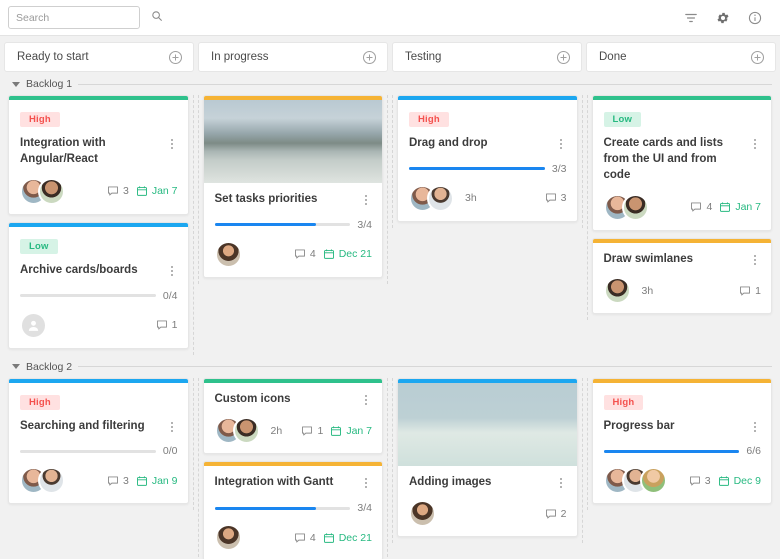 Image resolution: width=780 pixels, height=559 pixels. I want to click on due-date: Dec 9, so click(739, 481).